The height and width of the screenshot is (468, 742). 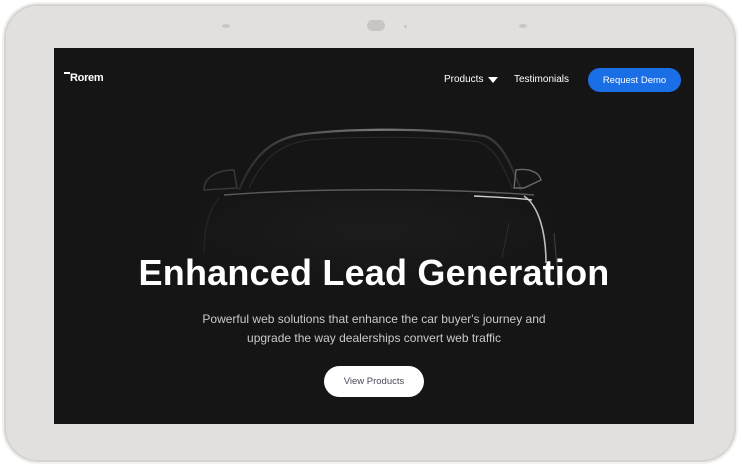 I want to click on request-demo-button: Request Demo, so click(x=634, y=80).